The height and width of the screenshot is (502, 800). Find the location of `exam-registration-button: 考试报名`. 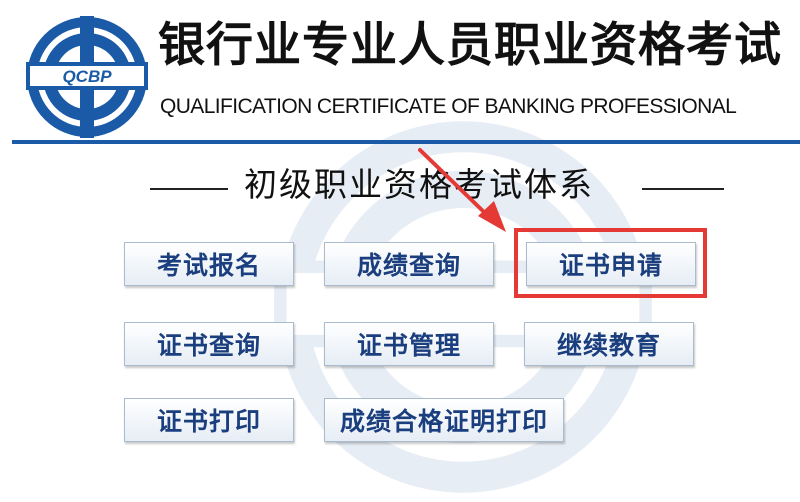

exam-registration-button: 考试报名 is located at coordinates (209, 264).